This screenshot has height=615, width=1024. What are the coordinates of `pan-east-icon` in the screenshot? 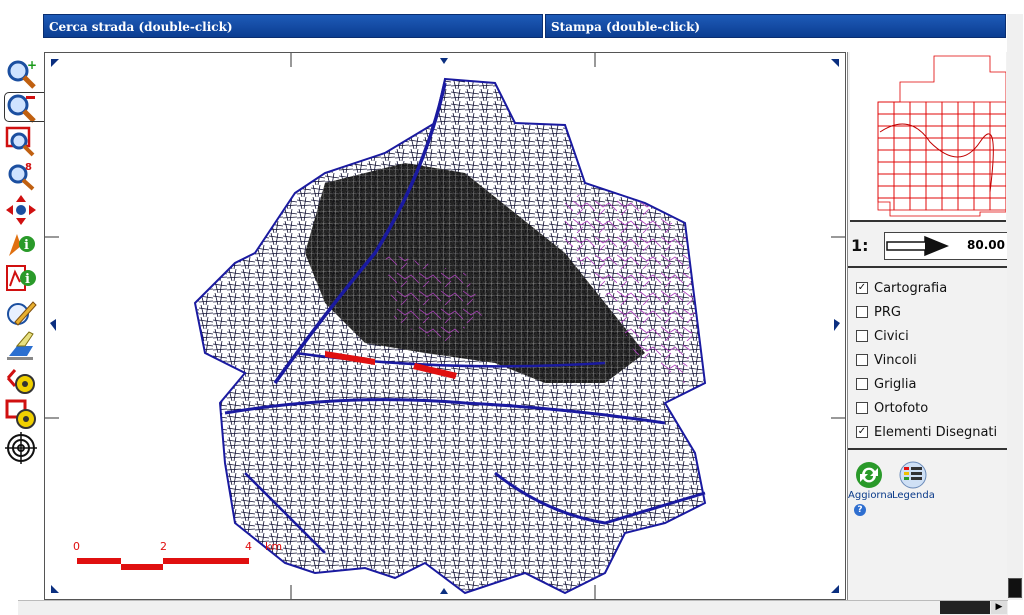 It's located at (837, 325).